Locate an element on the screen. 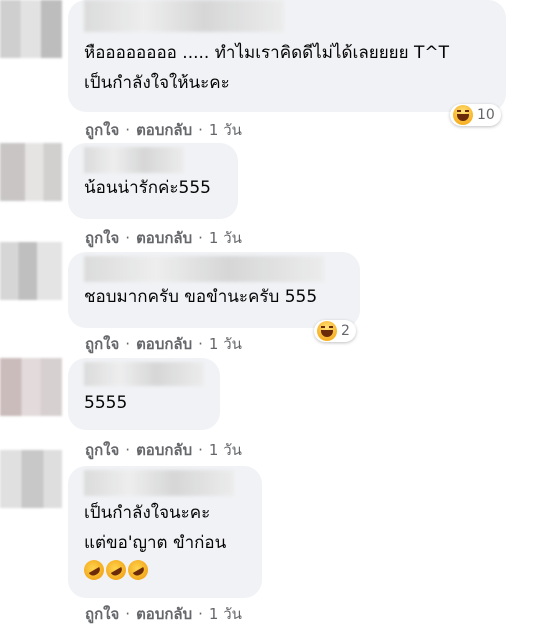  reaction-count: 2 is located at coordinates (345, 331).